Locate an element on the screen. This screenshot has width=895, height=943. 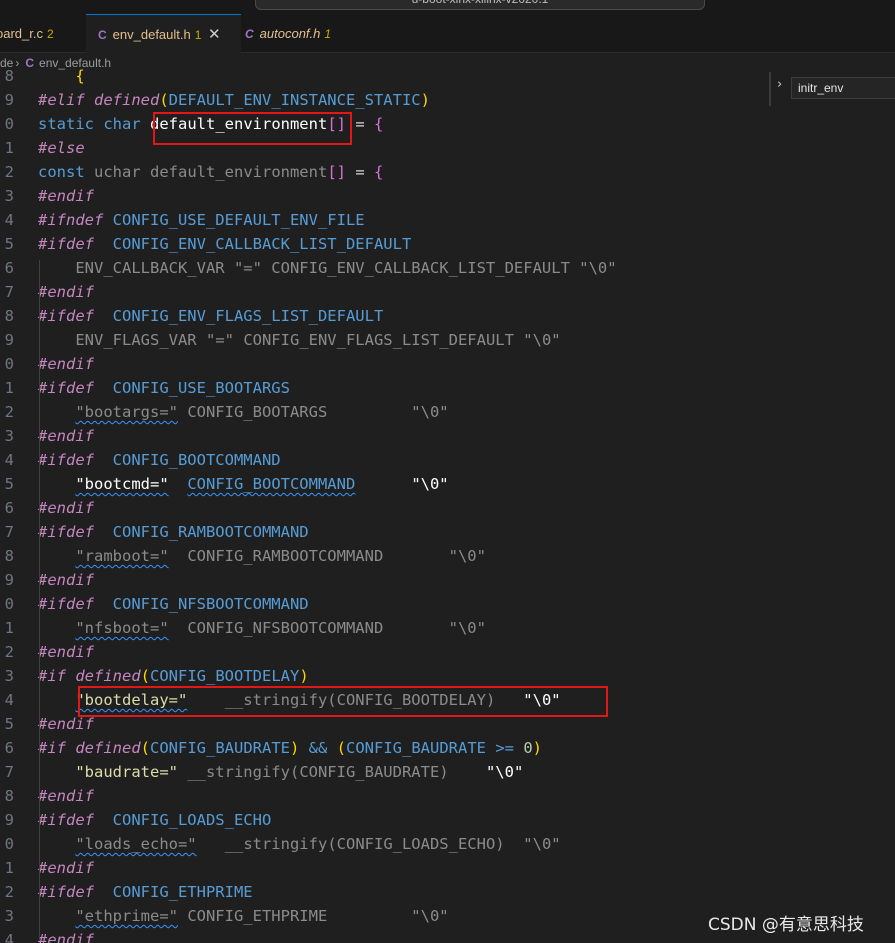
close-icon: ✕ is located at coordinates (214, 35).